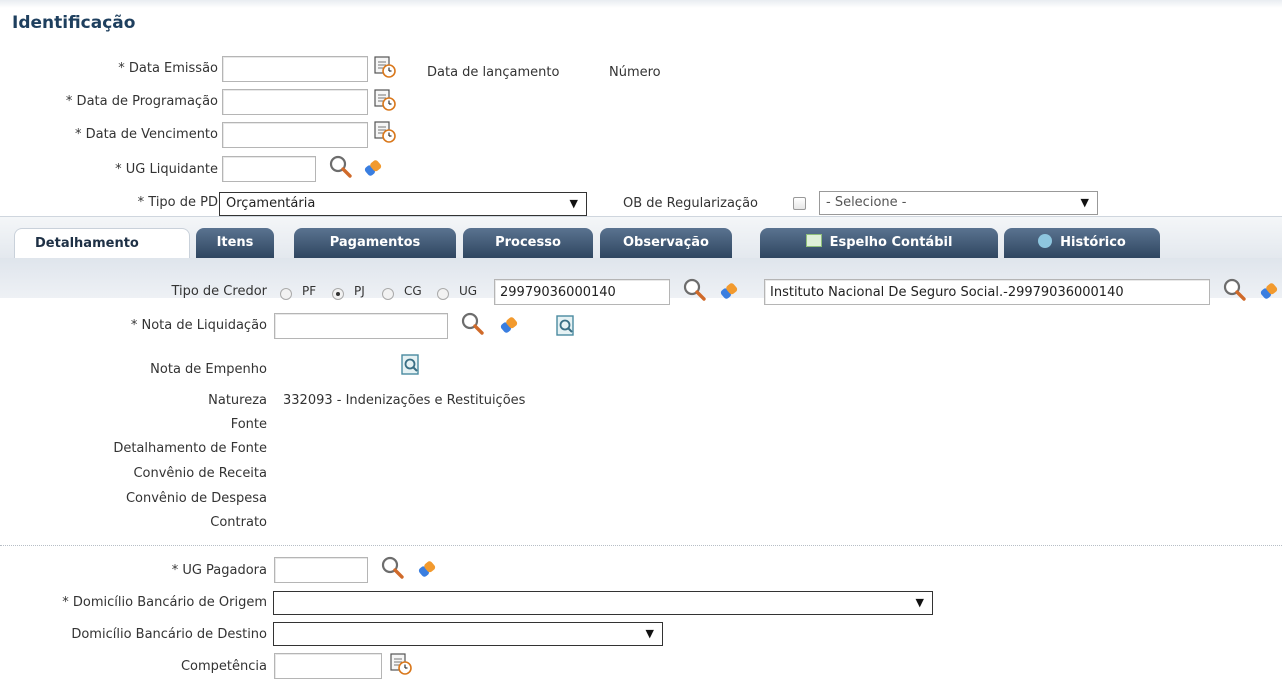 This screenshot has height=687, width=1282. I want to click on data-emissao-field, so click(295, 69).